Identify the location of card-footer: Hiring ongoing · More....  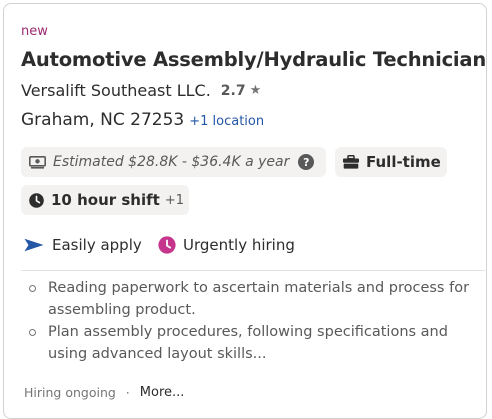
(104, 392).